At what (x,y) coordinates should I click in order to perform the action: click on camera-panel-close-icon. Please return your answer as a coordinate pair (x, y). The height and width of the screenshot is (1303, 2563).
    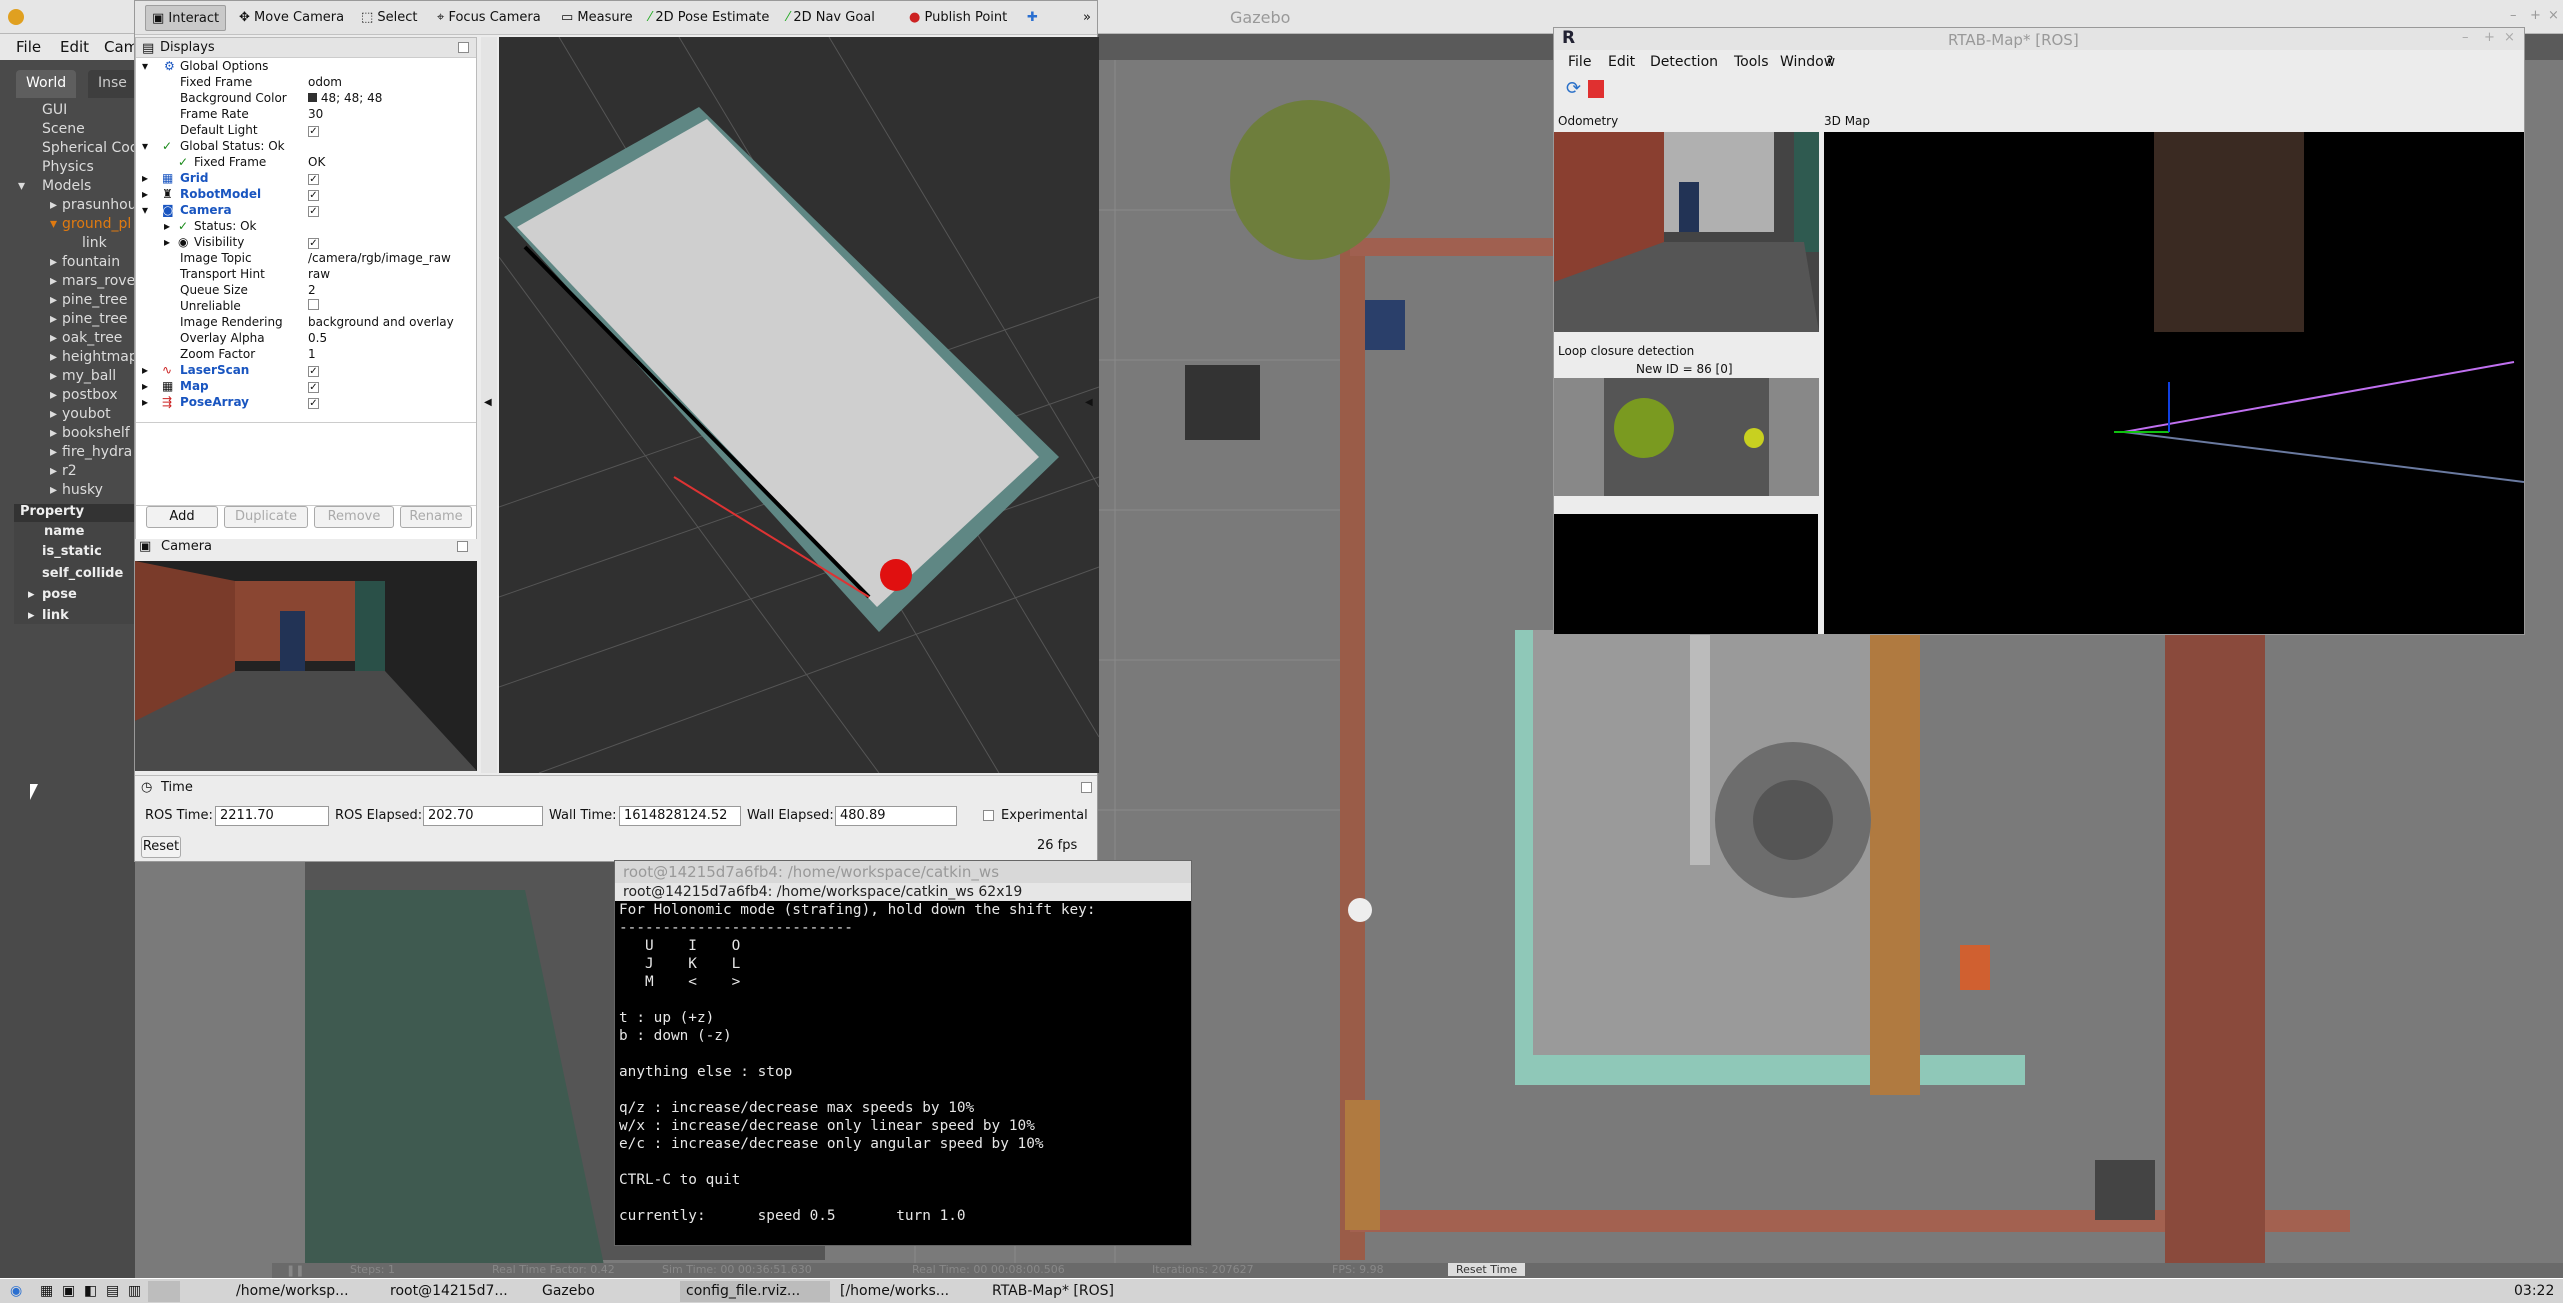
    Looking at the image, I should click on (462, 546).